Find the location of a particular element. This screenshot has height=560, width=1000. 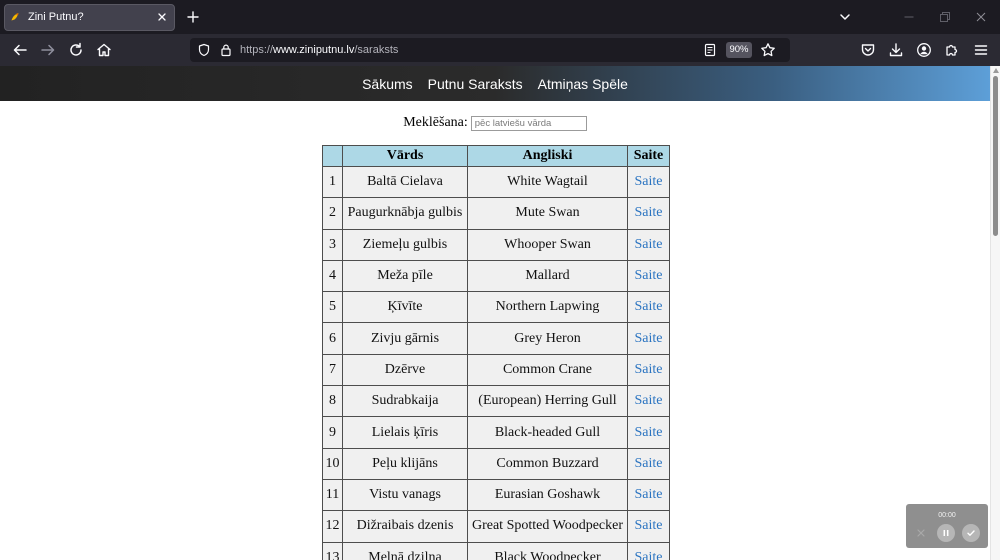

latvian-name-cell: Baltā Cielava is located at coordinates (405, 182).